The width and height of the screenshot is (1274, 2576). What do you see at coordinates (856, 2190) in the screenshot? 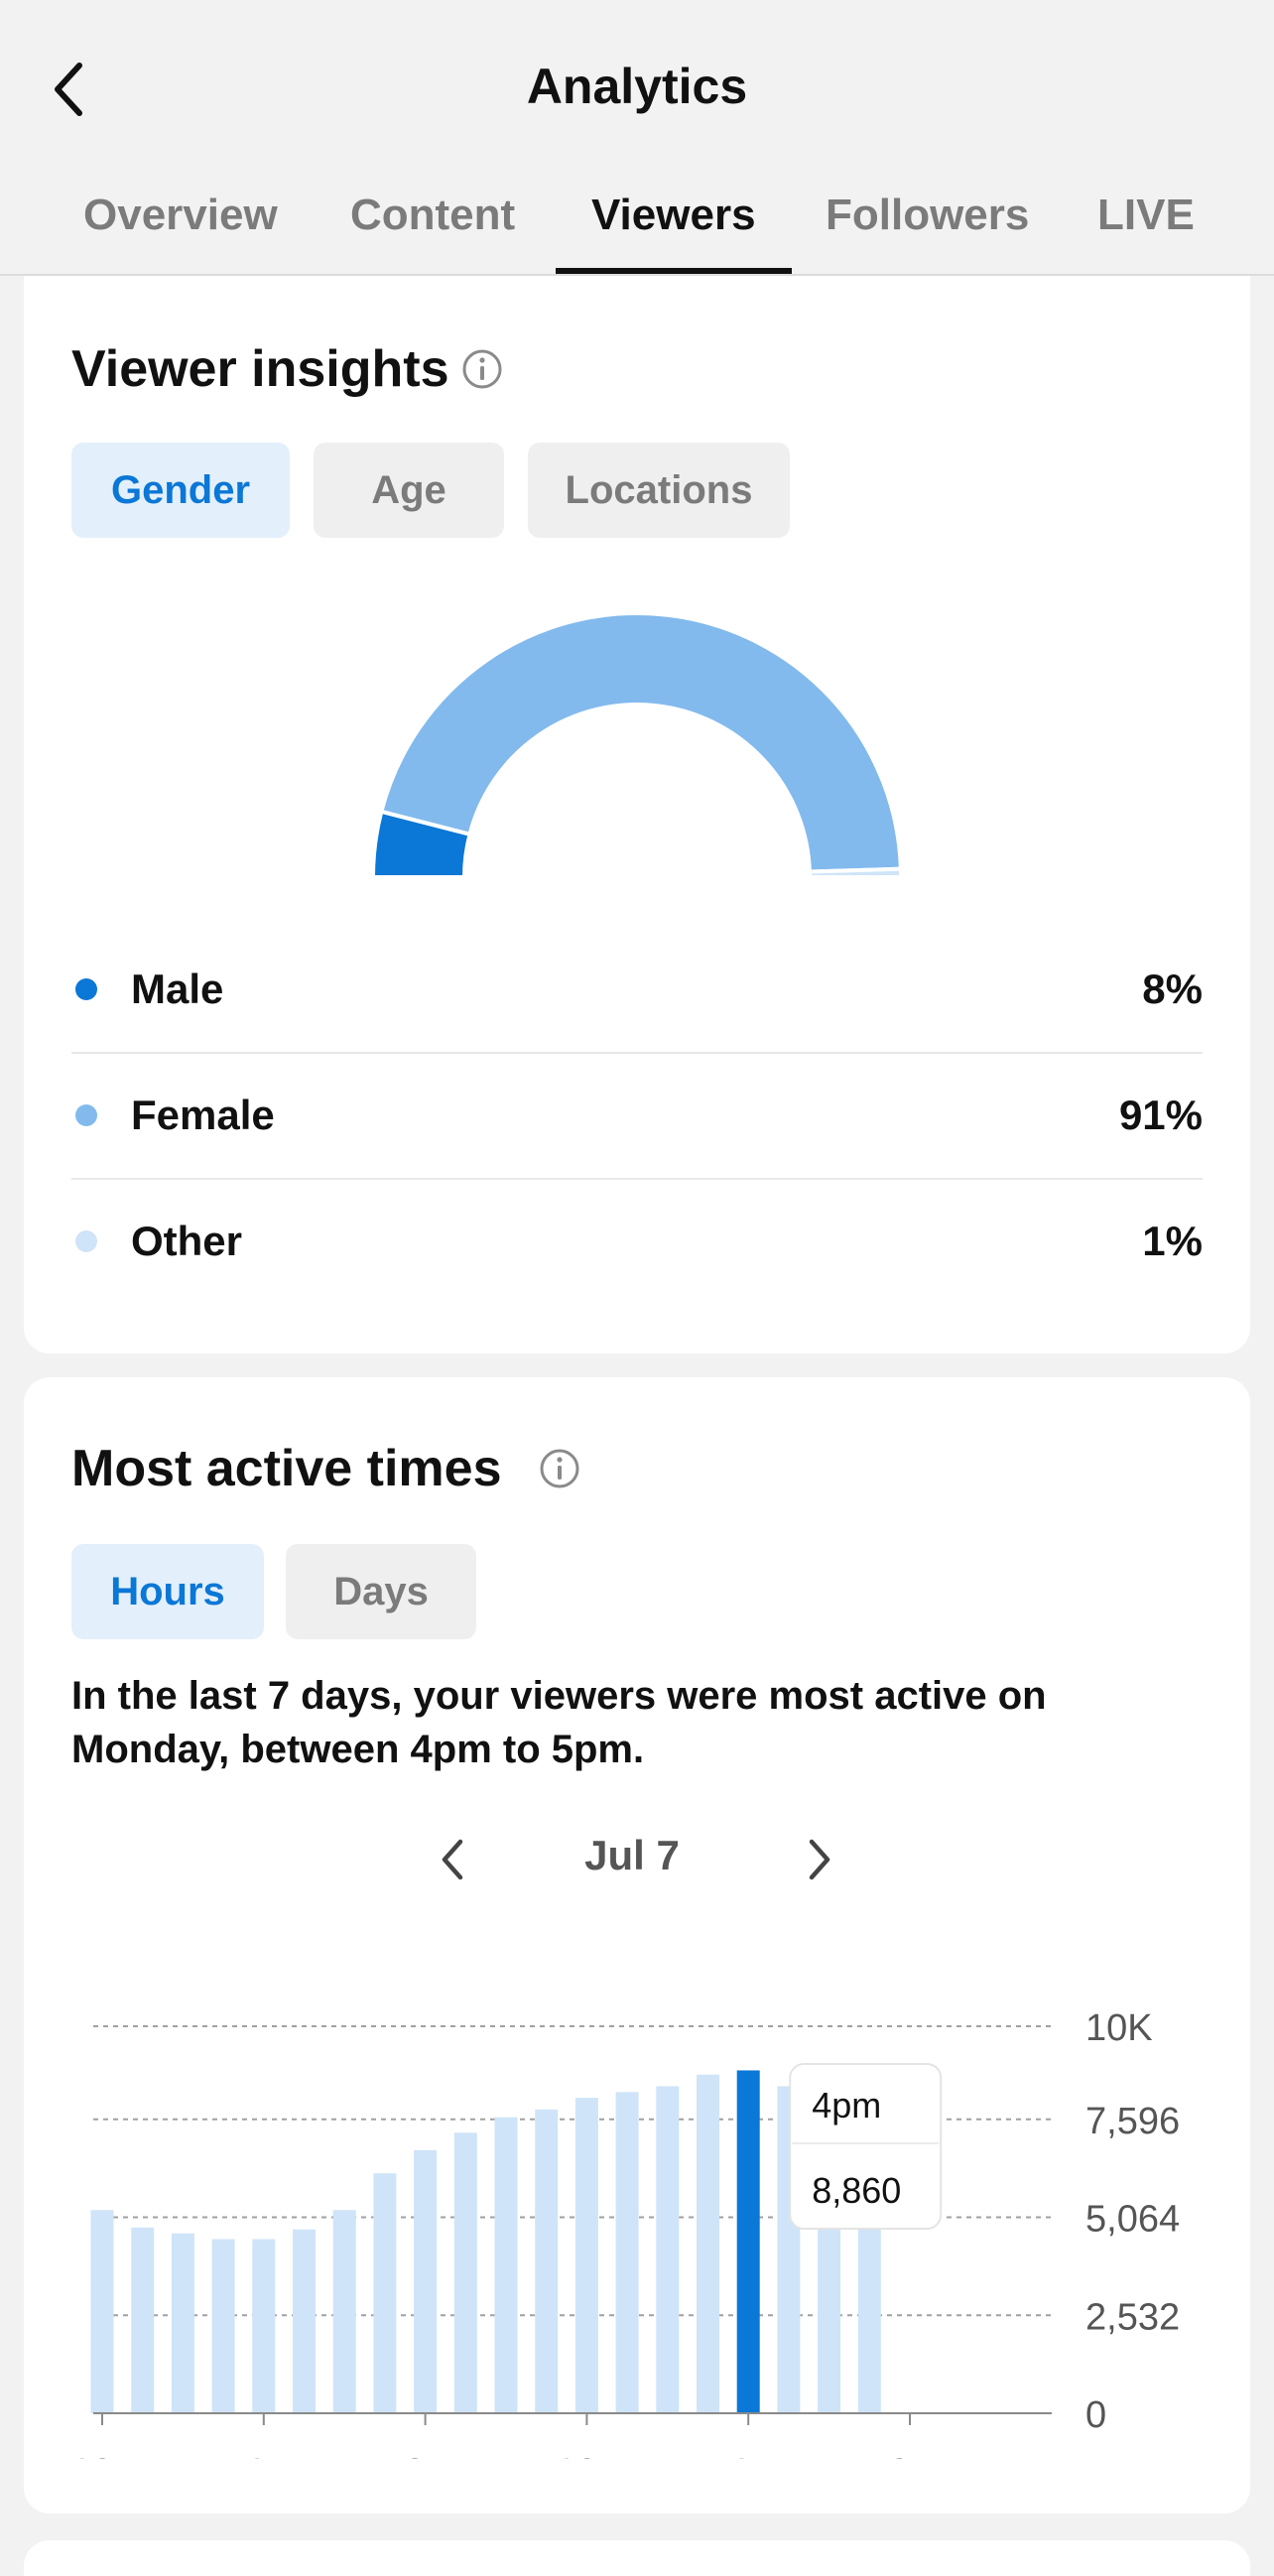
I see `tooltip-value: 8,860` at bounding box center [856, 2190].